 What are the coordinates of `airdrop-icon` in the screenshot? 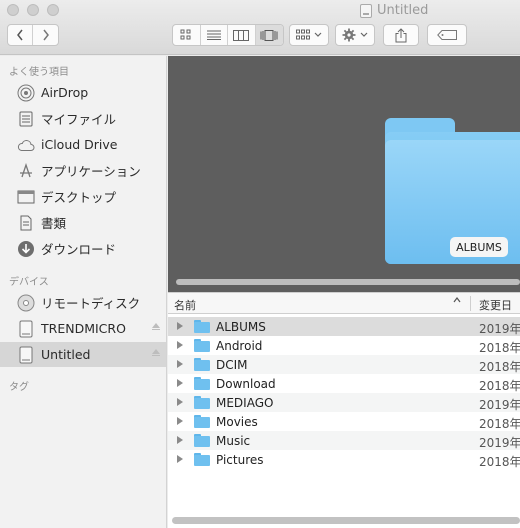 It's located at (26, 93).